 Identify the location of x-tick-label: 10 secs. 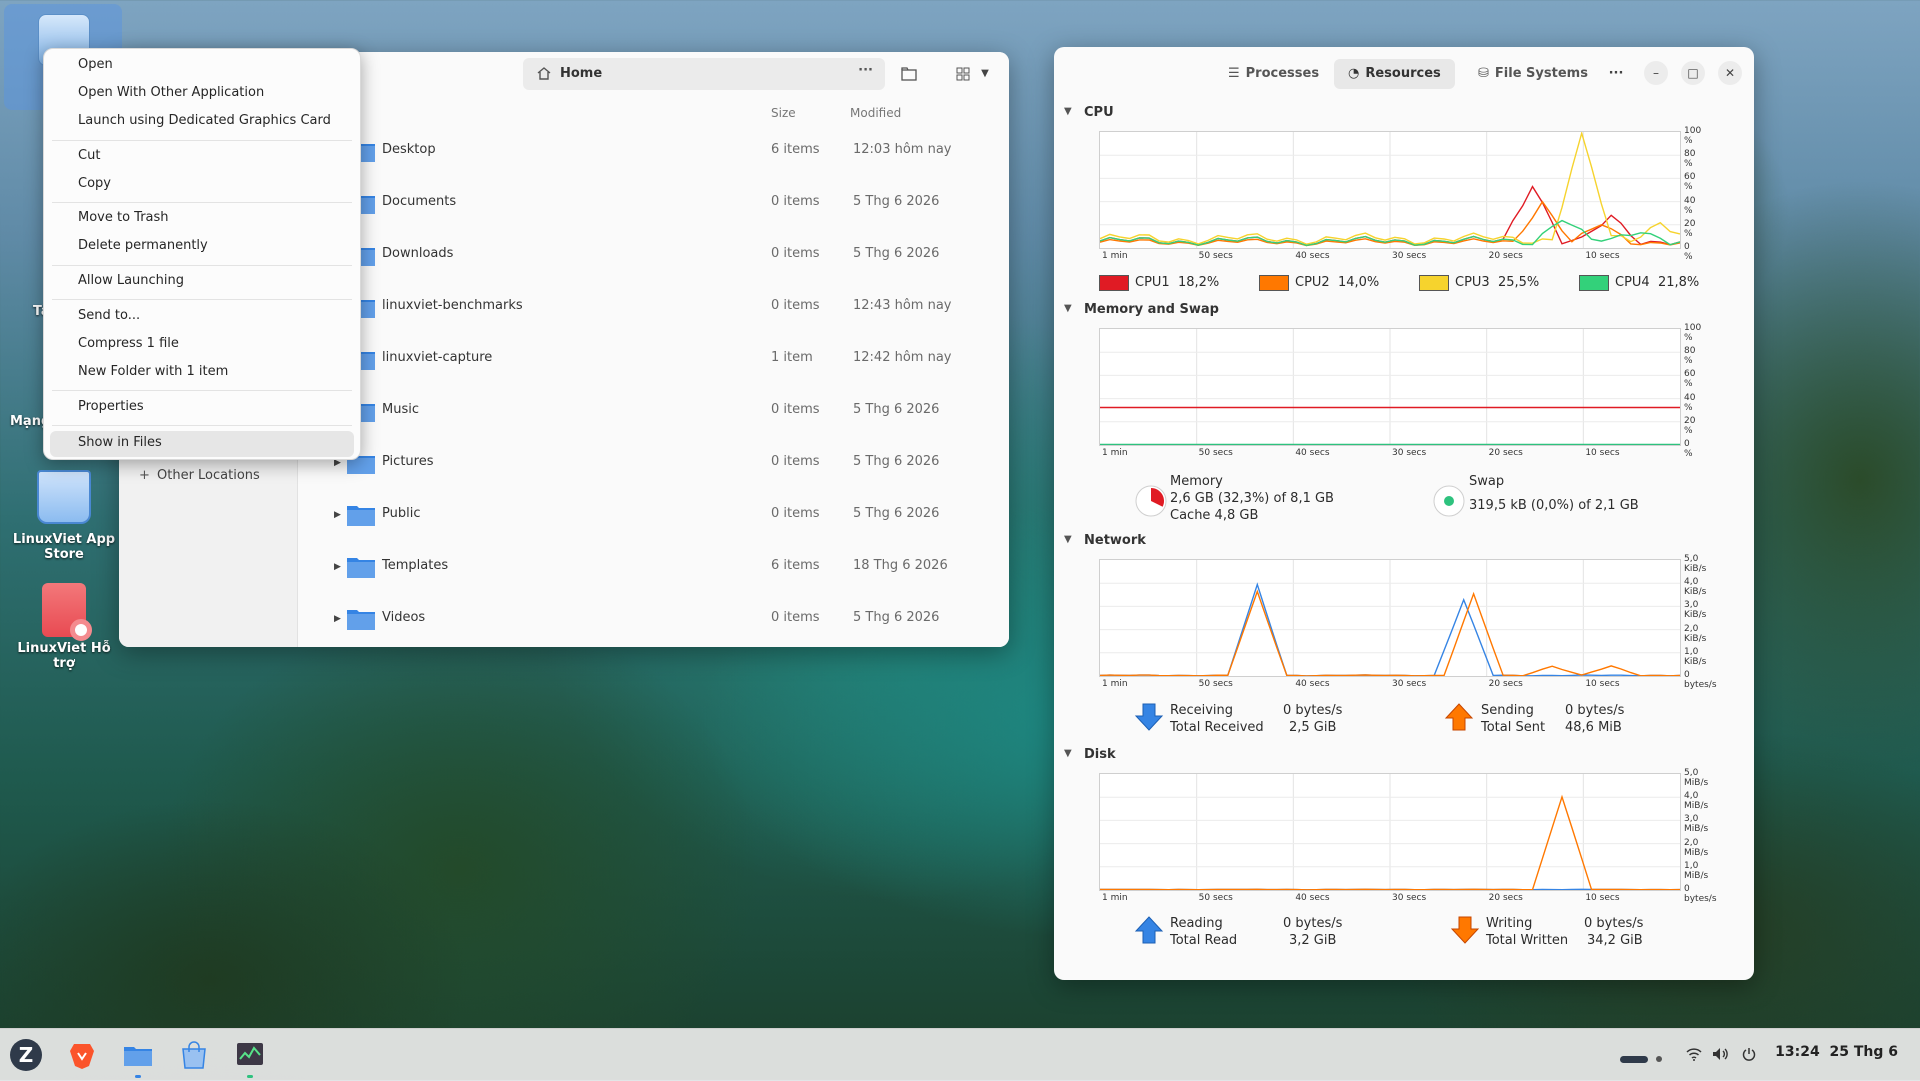
(1602, 898).